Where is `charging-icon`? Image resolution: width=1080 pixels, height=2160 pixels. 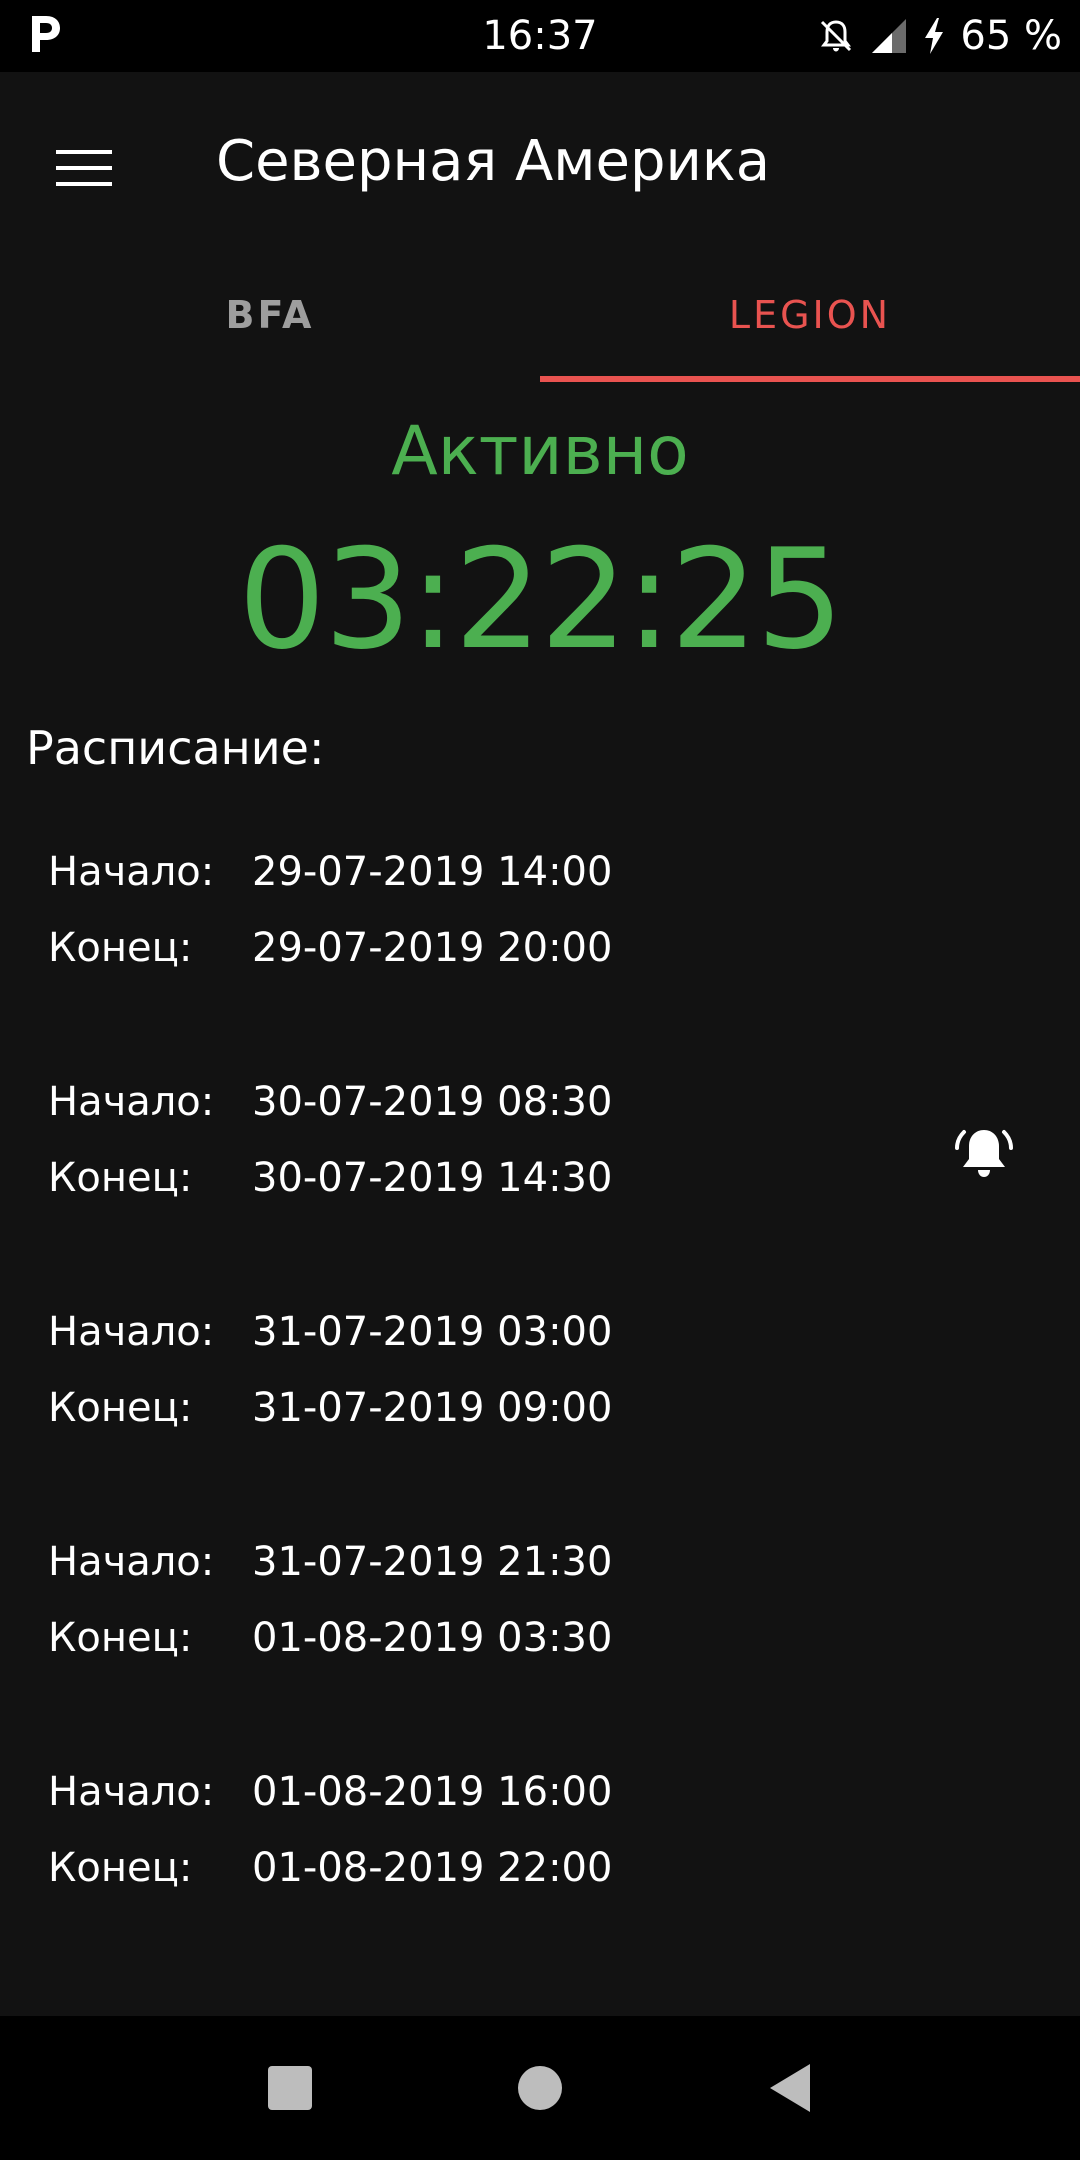
charging-icon is located at coordinates (934, 36).